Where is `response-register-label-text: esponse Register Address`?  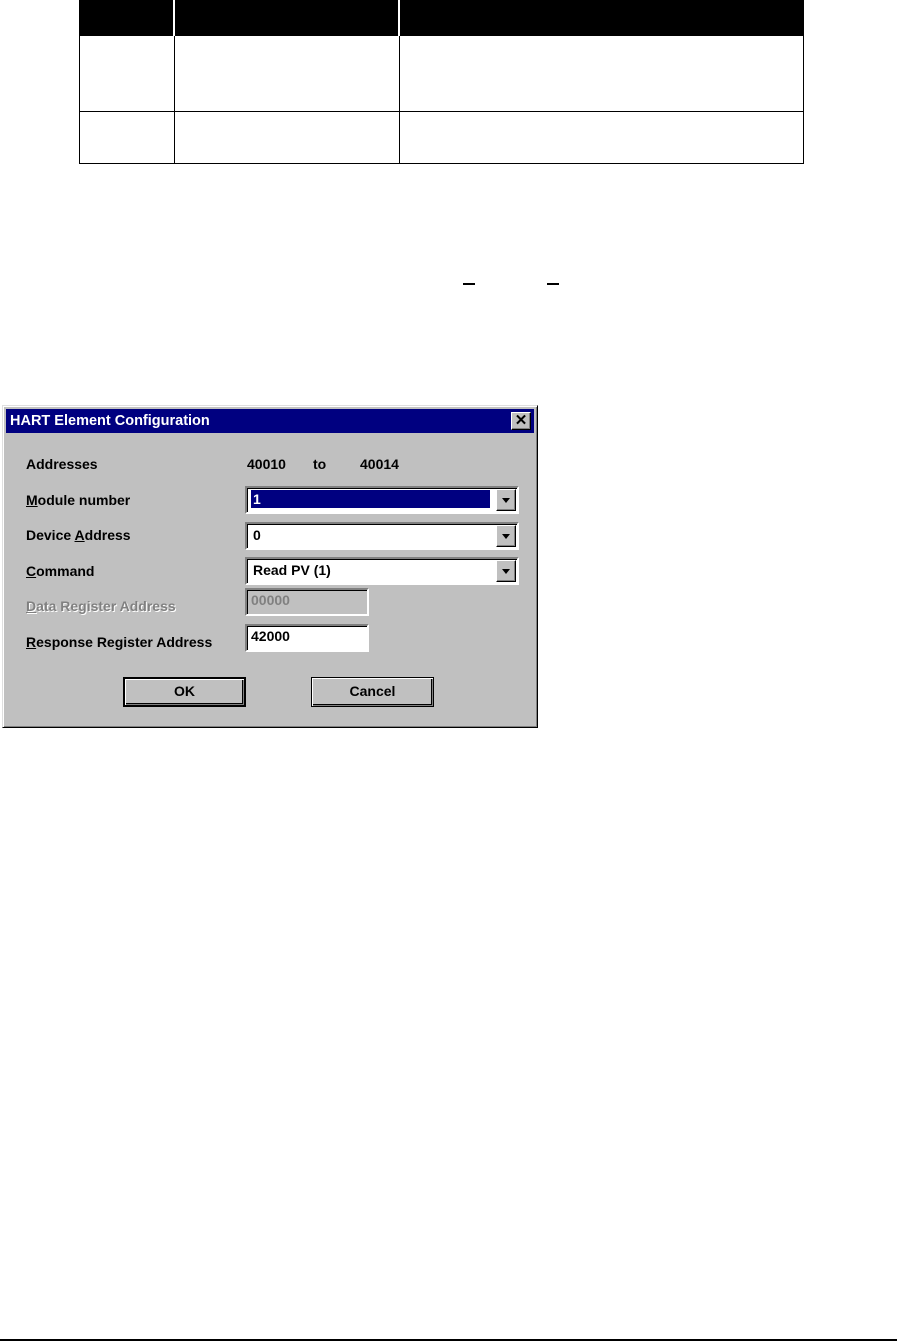 response-register-label-text: esponse Register Address is located at coordinates (124, 642).